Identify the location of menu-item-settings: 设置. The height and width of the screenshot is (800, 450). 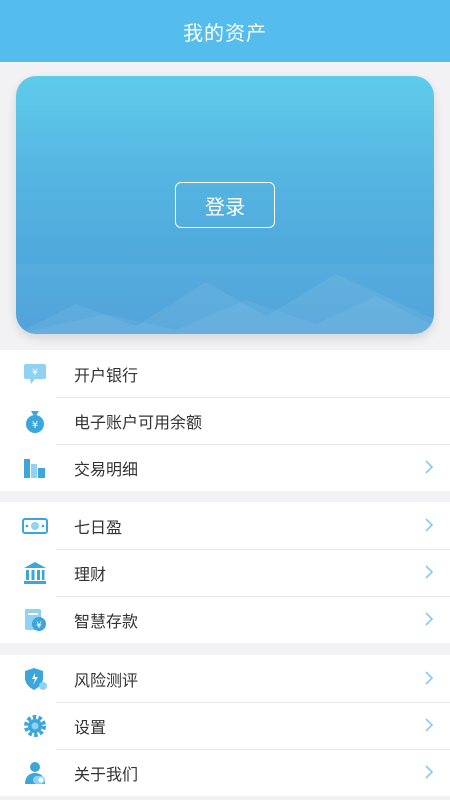
(225, 725).